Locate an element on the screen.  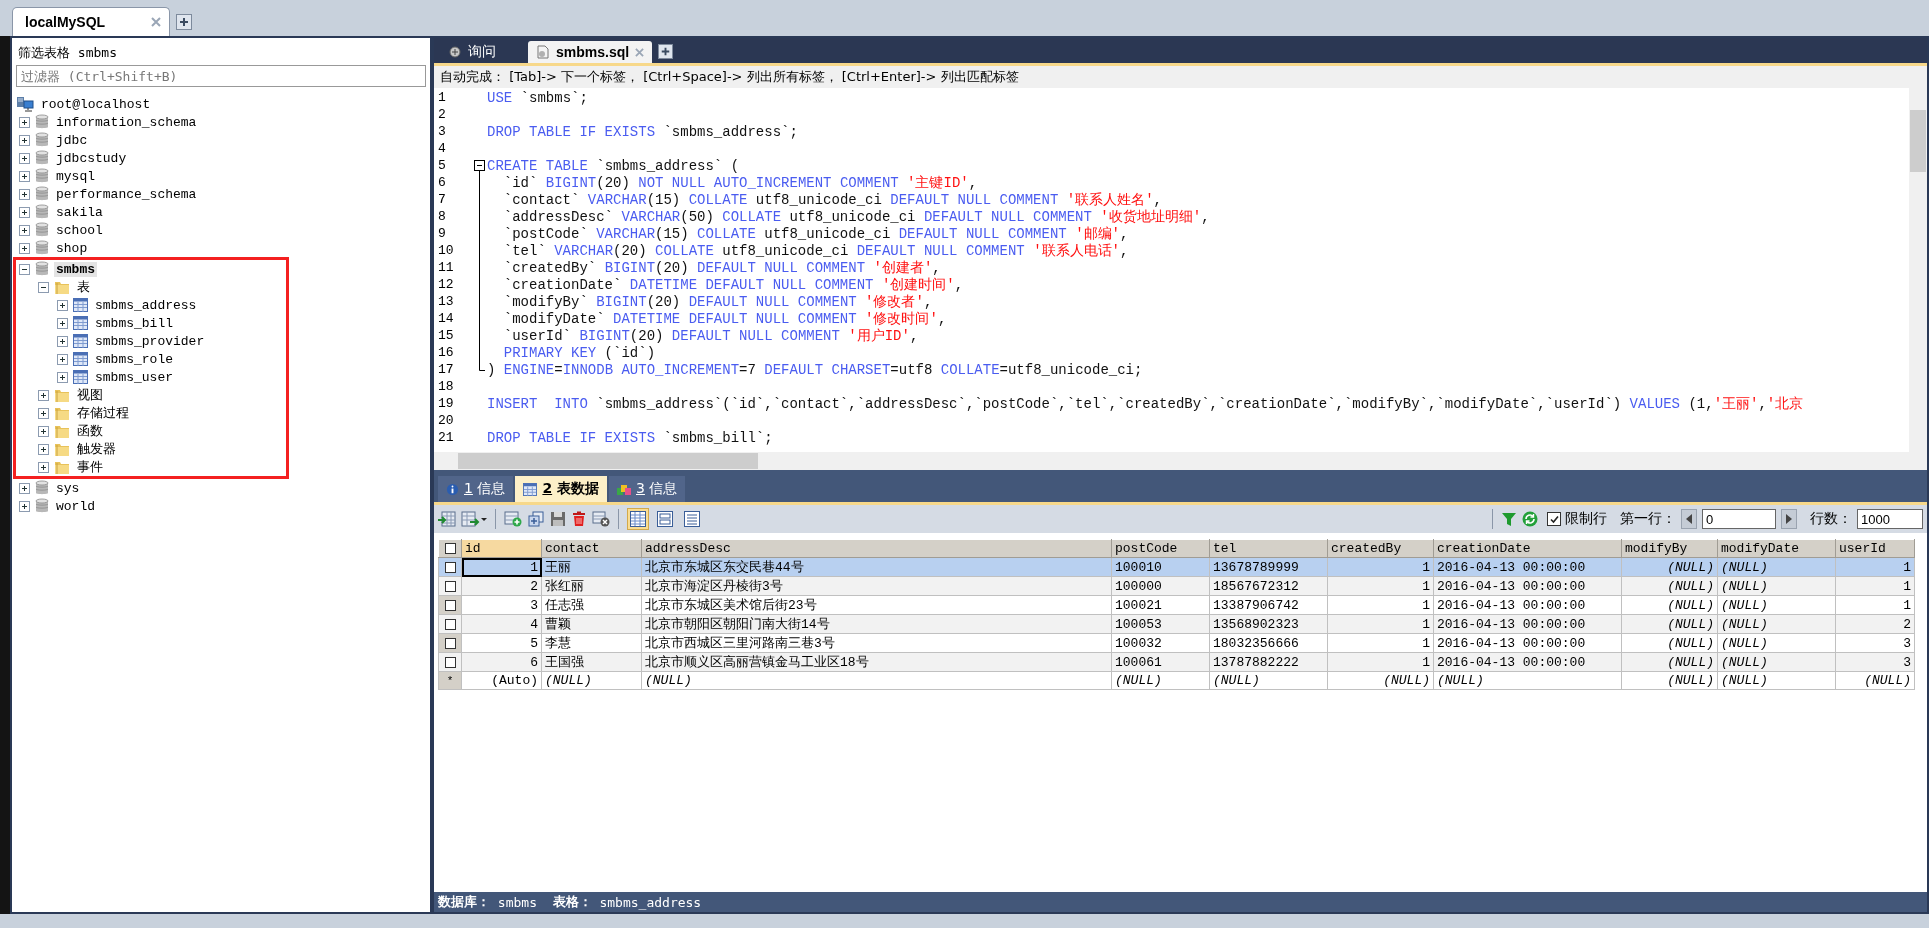
next-button is located at coordinates (1789, 519).